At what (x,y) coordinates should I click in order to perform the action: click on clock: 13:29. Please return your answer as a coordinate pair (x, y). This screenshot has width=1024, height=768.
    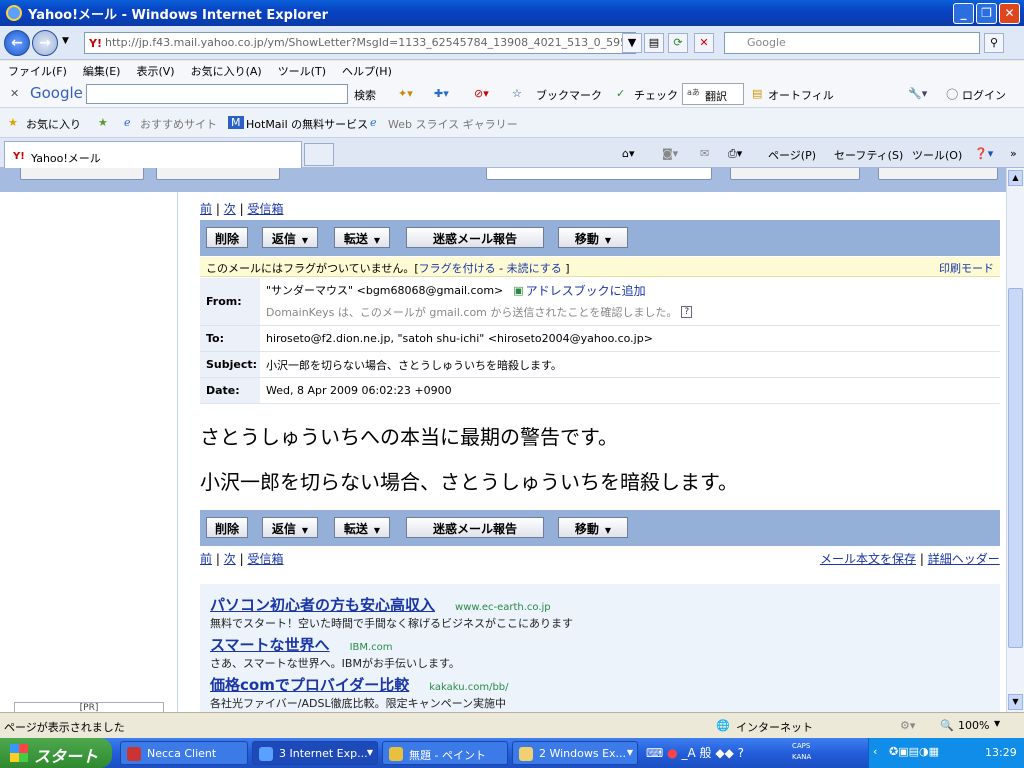
    Looking at the image, I should click on (1001, 752).